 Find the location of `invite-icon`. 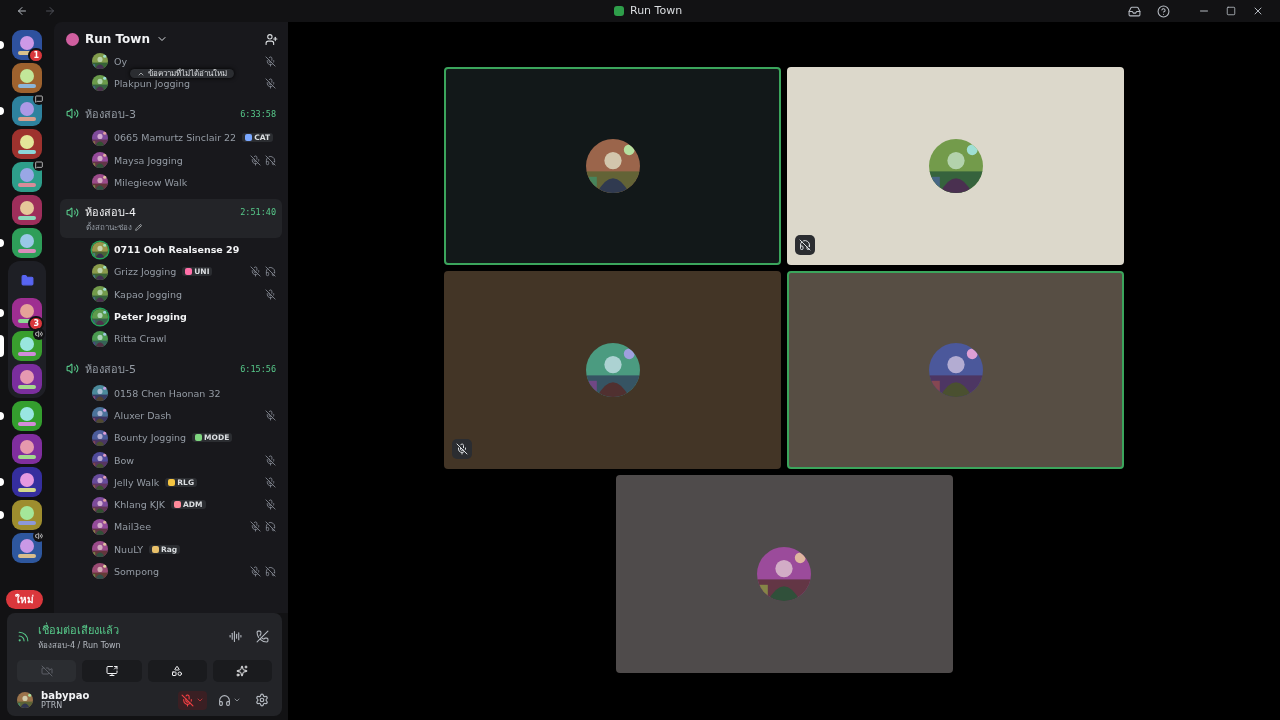

invite-icon is located at coordinates (271, 39).